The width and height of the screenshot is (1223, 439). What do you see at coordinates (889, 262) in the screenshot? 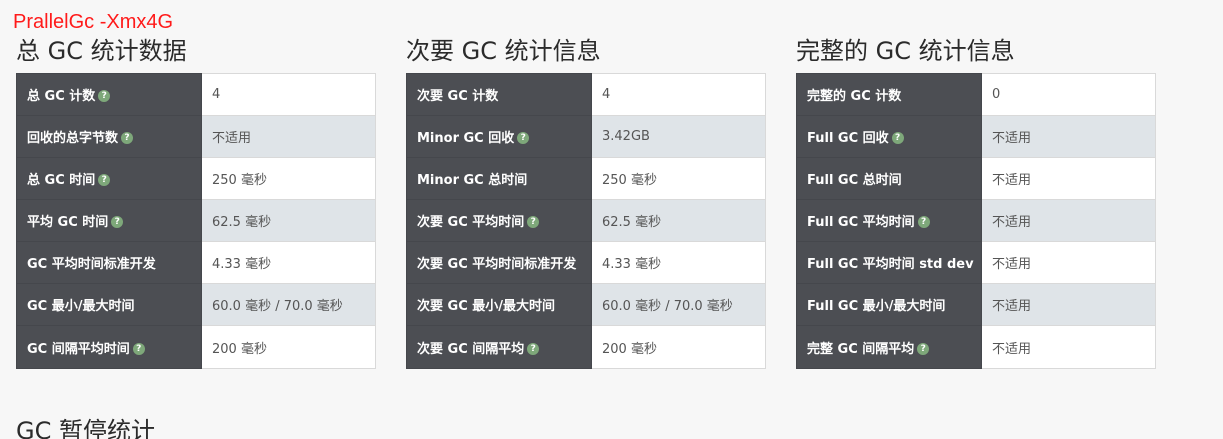
I see `row-label: Full GC 平均时间 std dev` at bounding box center [889, 262].